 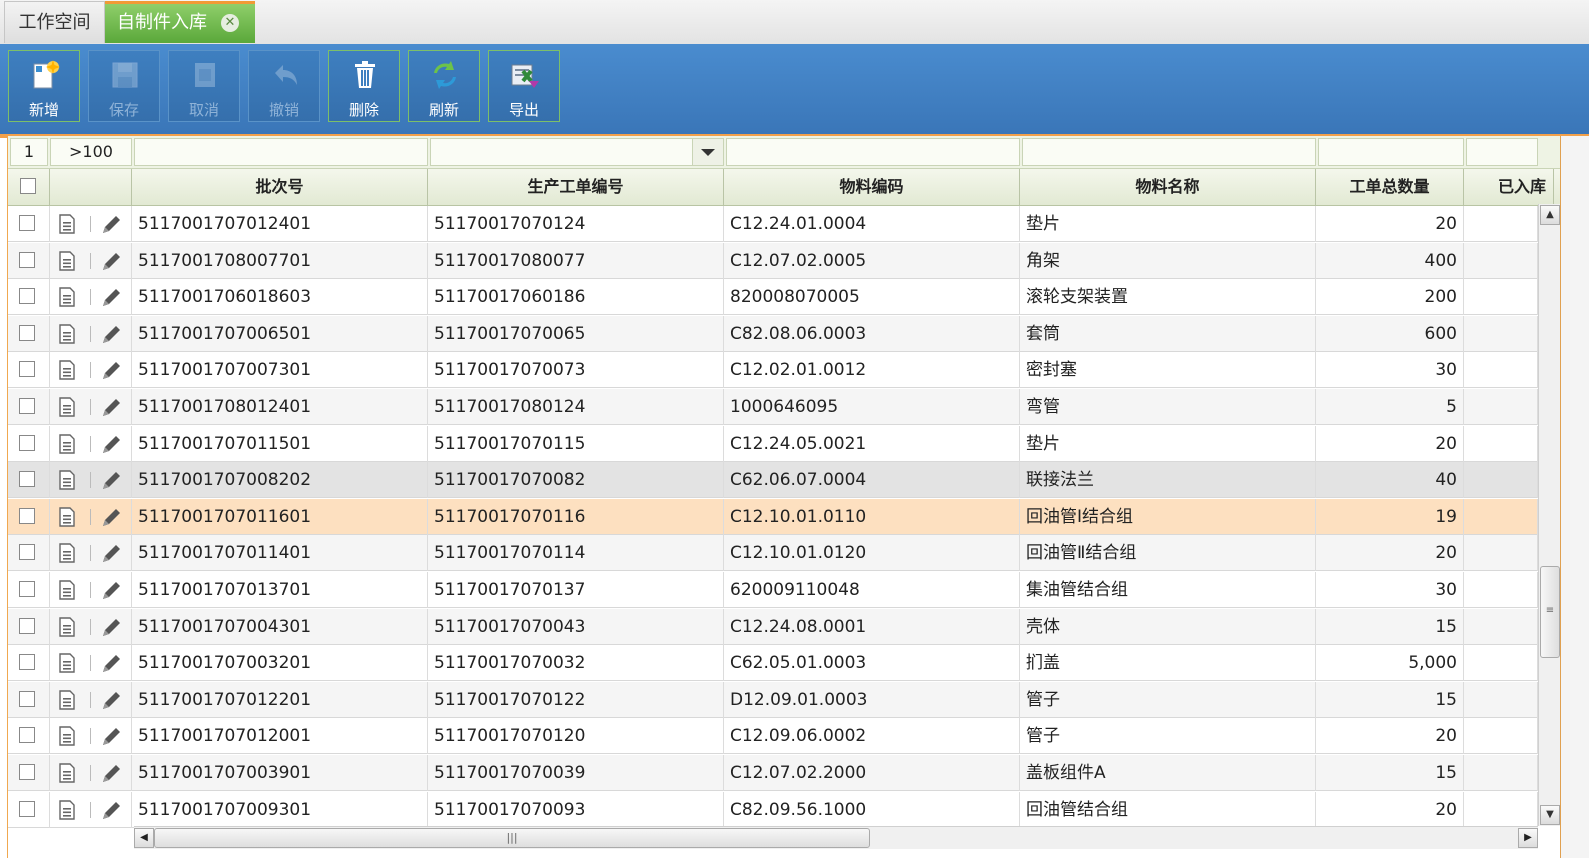 What do you see at coordinates (1391, 152) in the screenshot?
I see `filter-qty` at bounding box center [1391, 152].